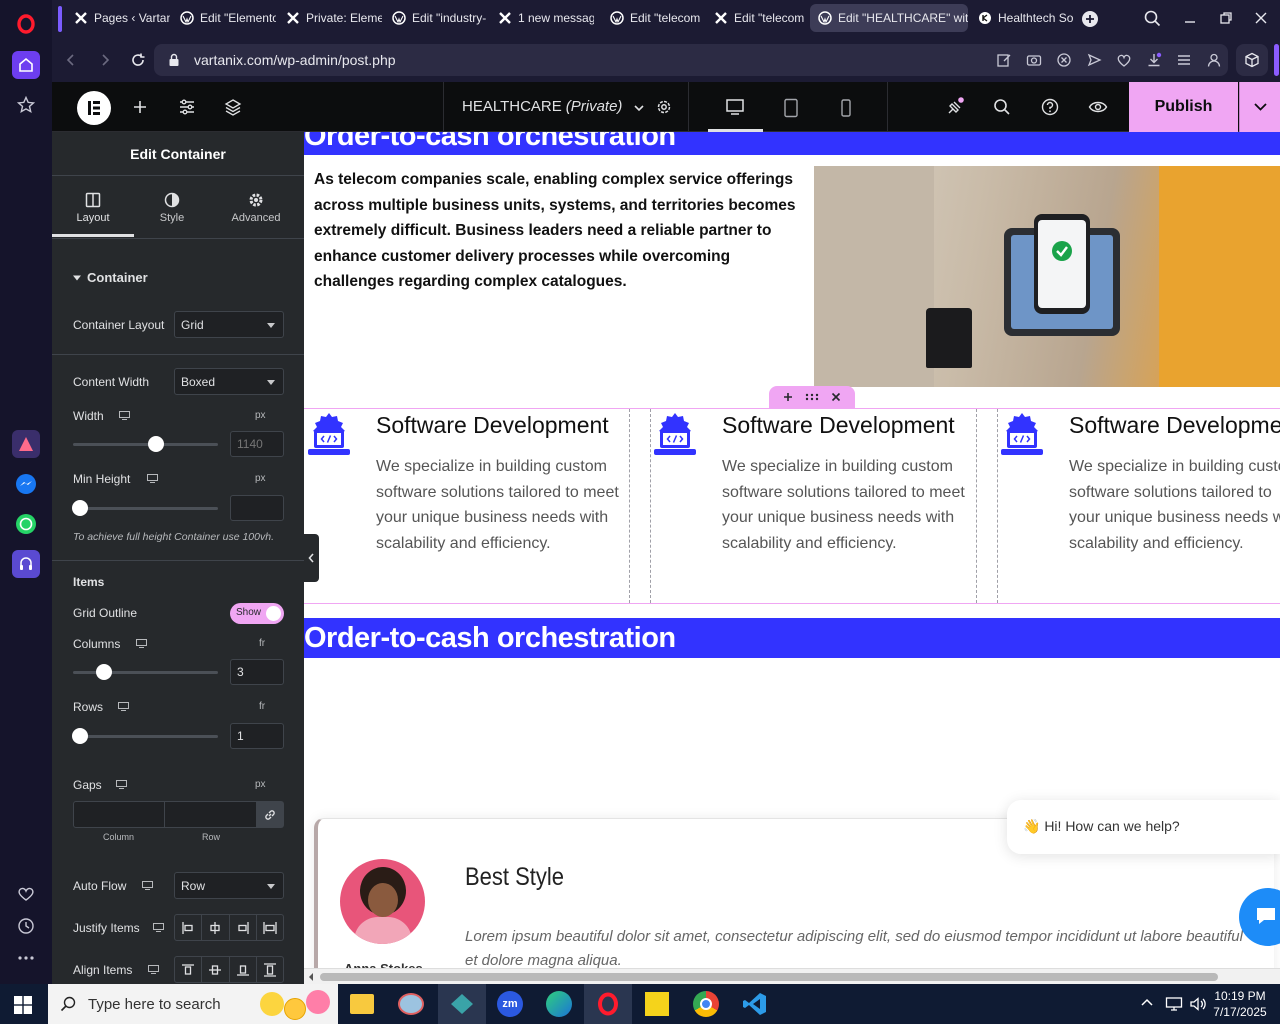  Describe the element at coordinates (145, 444) in the screenshot. I see `width-slider` at that location.